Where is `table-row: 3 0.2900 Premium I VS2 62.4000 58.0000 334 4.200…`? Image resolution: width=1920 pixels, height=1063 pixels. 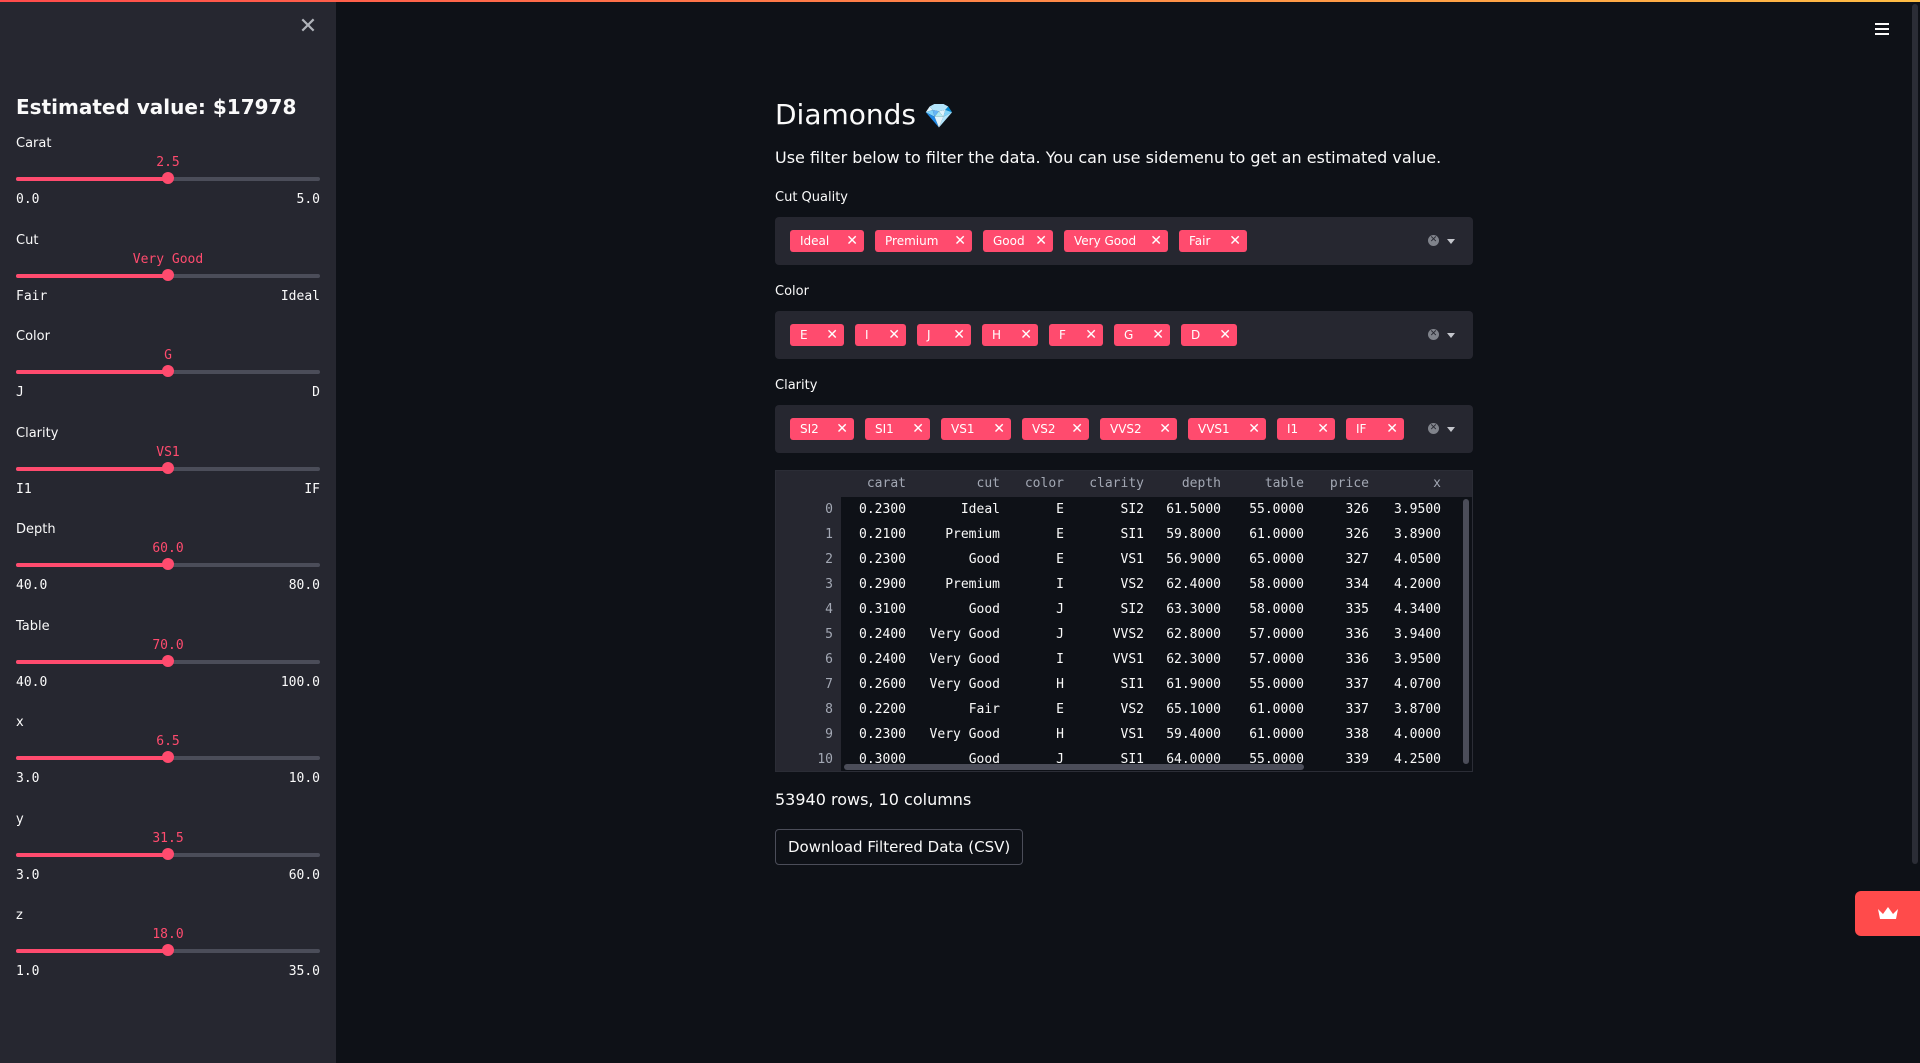 table-row: 3 0.2900 Premium I VS2 62.4000 58.0000 334 4.200… is located at coordinates (1124, 584).